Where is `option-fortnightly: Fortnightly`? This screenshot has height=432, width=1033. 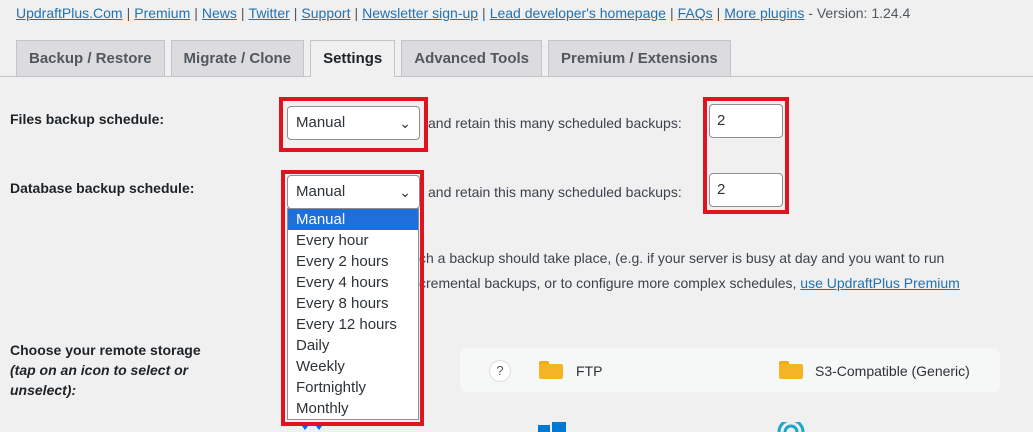
option-fortnightly: Fortnightly is located at coordinates (353, 387).